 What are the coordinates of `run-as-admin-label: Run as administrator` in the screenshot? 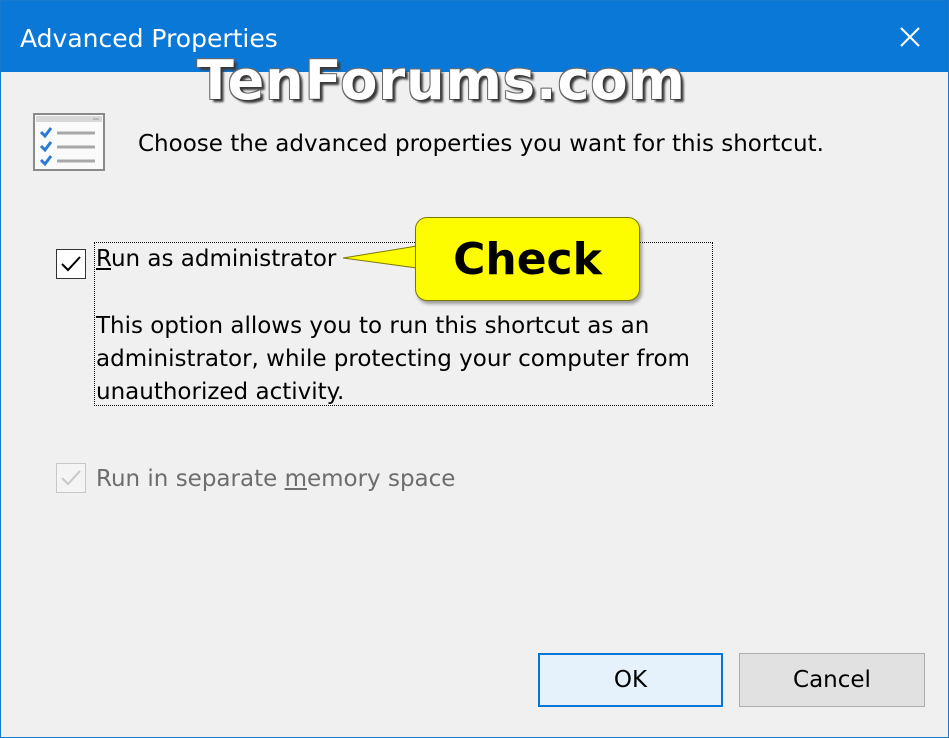 It's located at (216, 259).